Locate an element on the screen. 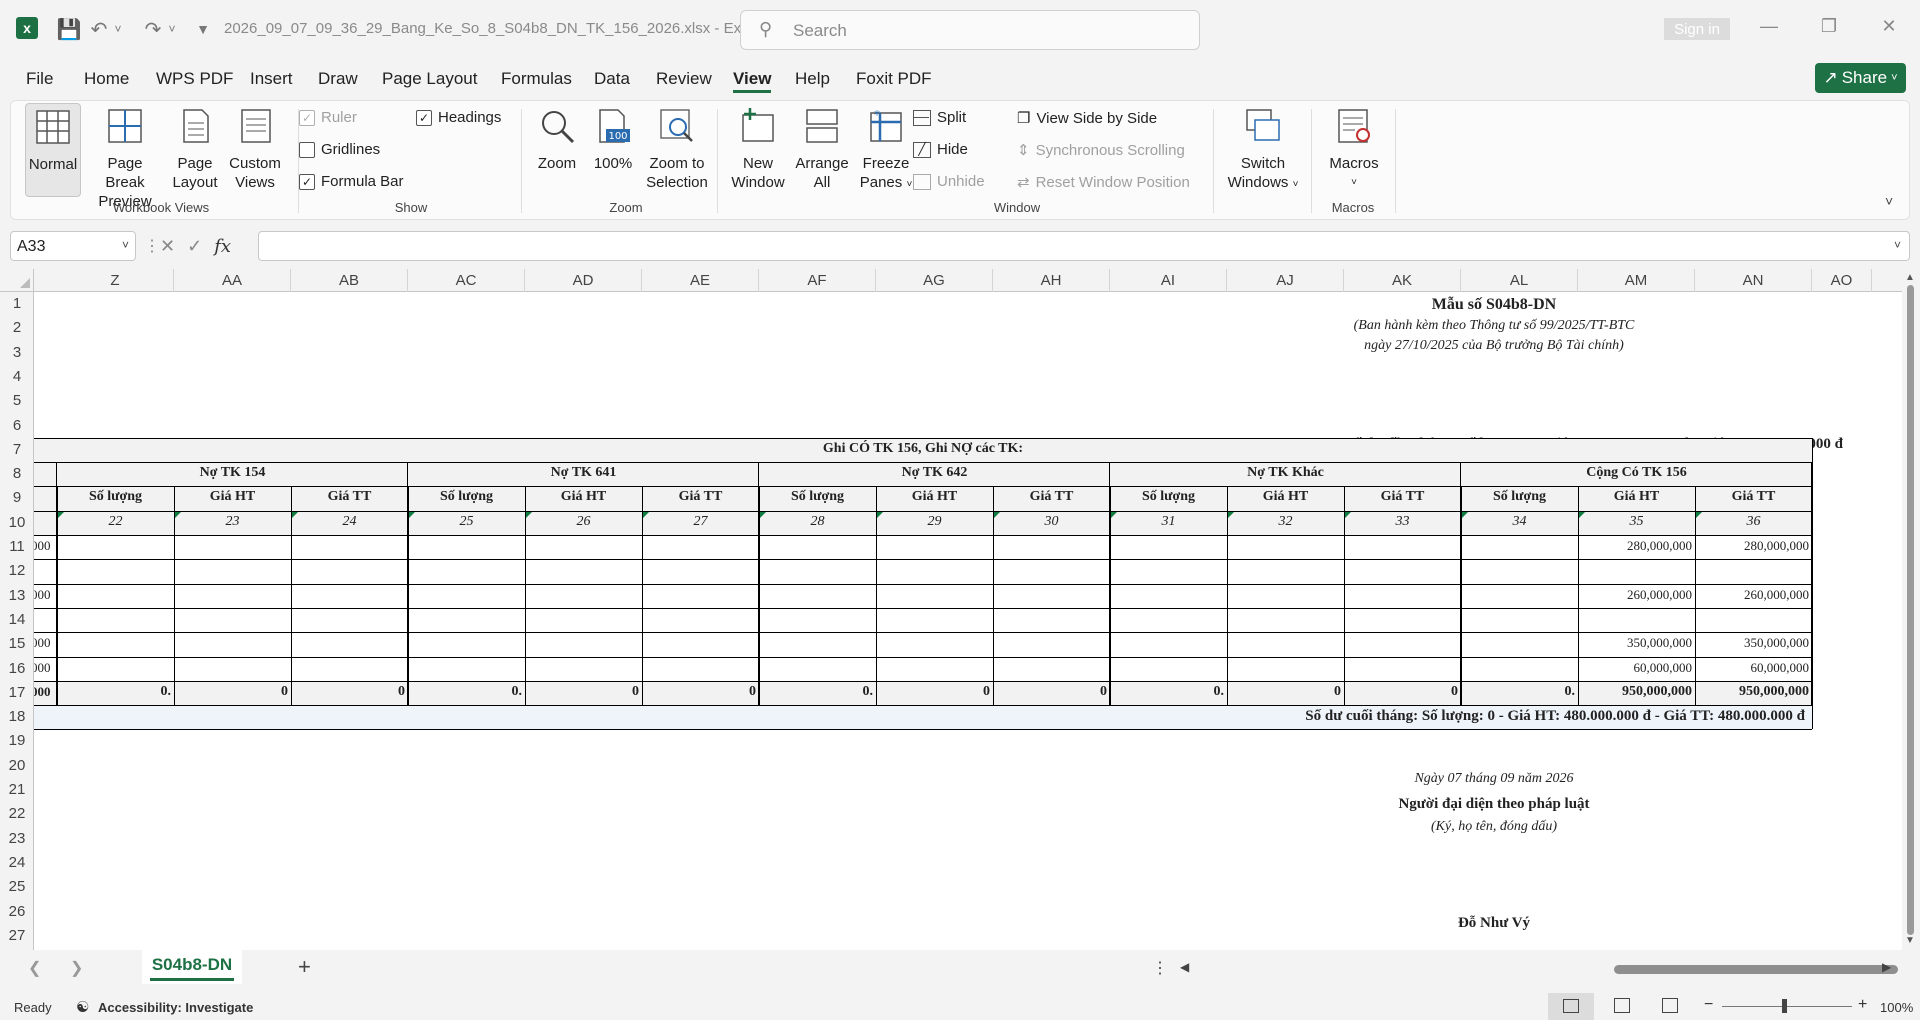  row-header-17: 17 is located at coordinates (17, 693).